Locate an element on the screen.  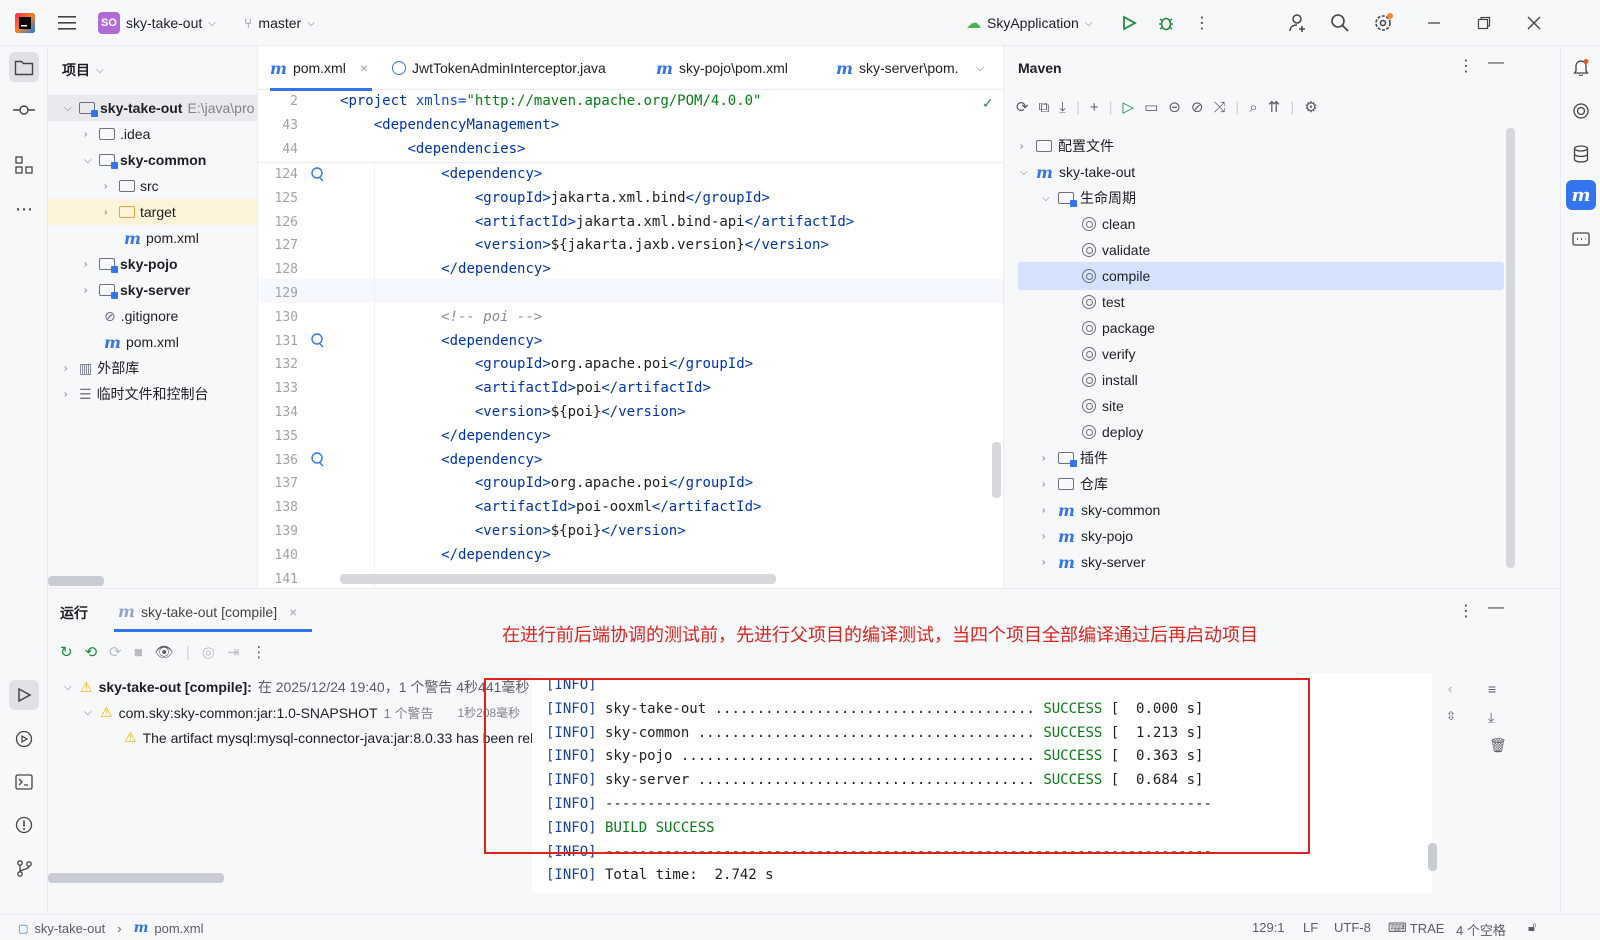
minimize-icon is located at coordinates (1434, 23).